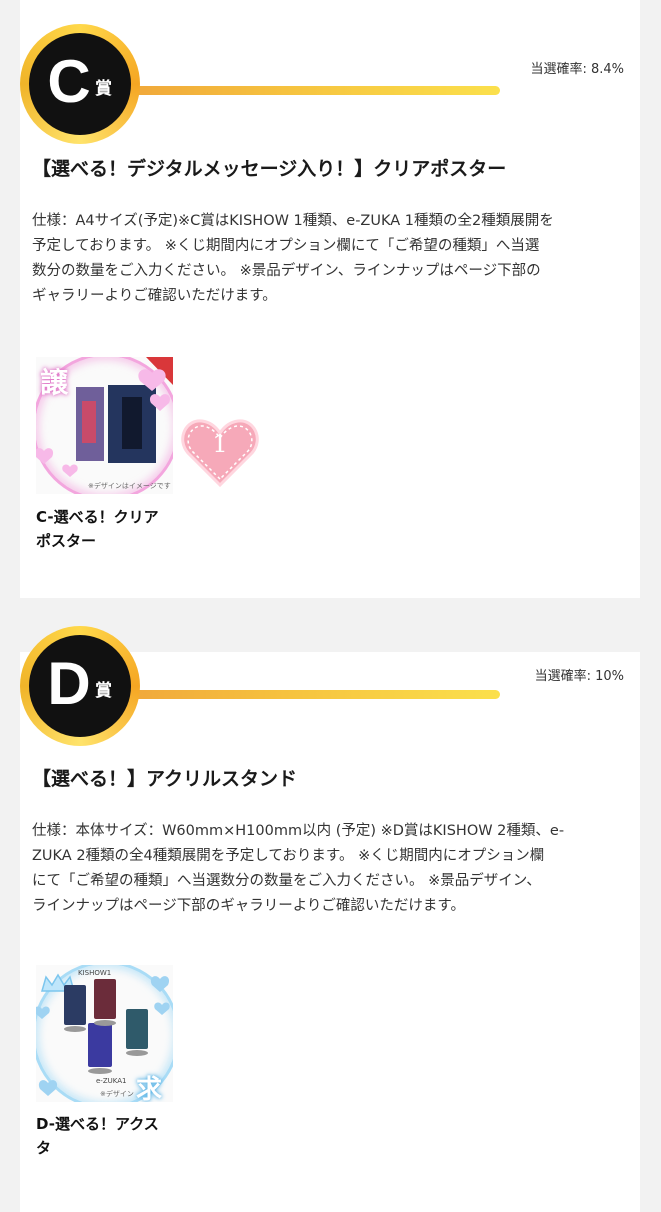 This screenshot has height=1212, width=661. I want to click on description-line: ラインナップはページ下部のギャラリーよりご確認いただけます。, so click(248, 906).